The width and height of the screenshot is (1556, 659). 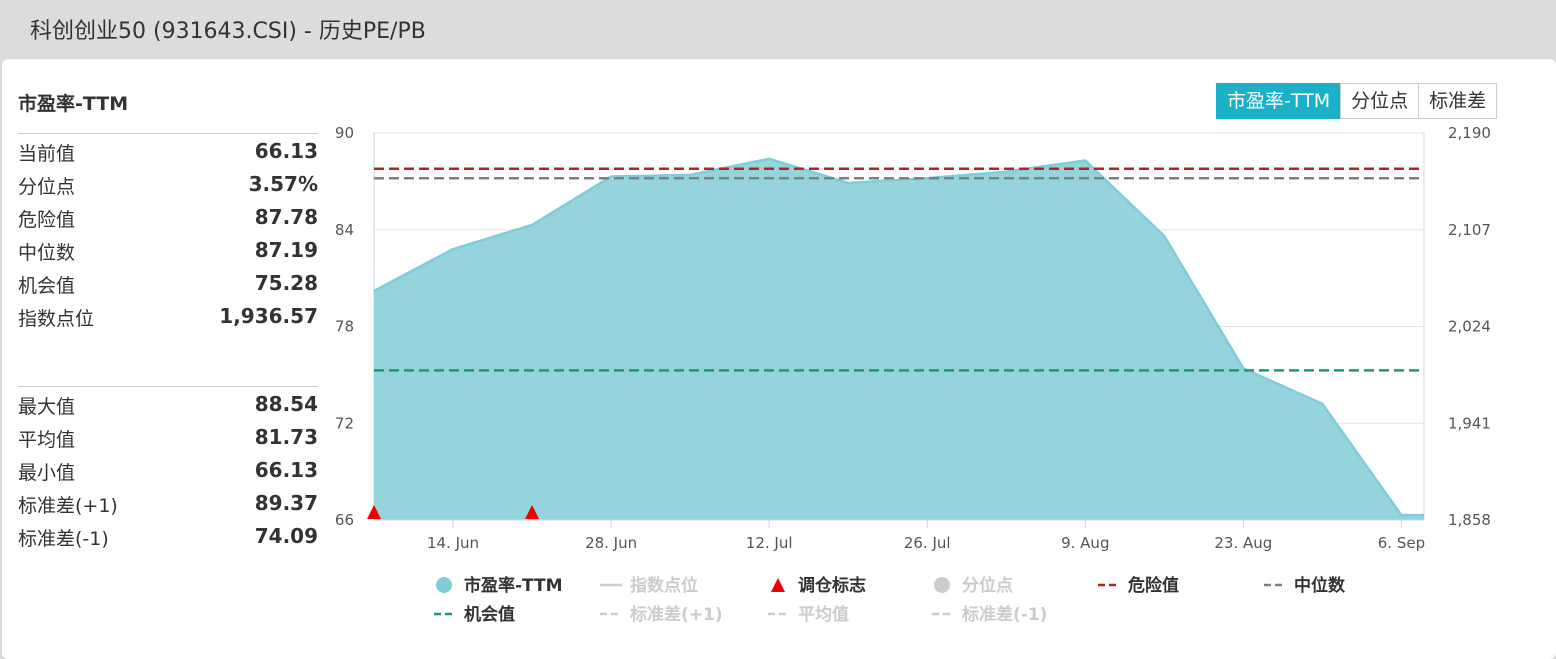 What do you see at coordinates (1469, 520) in the screenshot?
I see `y-right-tick-label: 1,858` at bounding box center [1469, 520].